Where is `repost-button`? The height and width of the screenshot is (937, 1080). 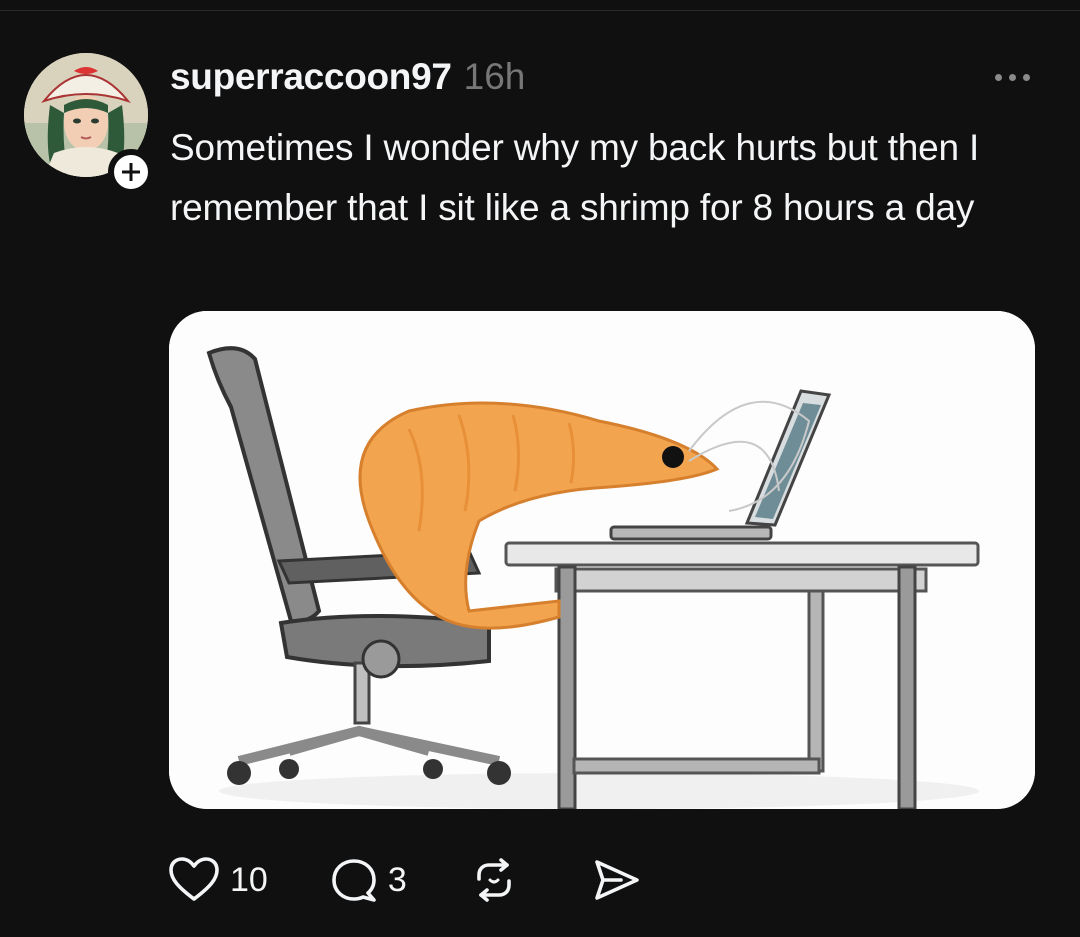
repost-button is located at coordinates (494, 880).